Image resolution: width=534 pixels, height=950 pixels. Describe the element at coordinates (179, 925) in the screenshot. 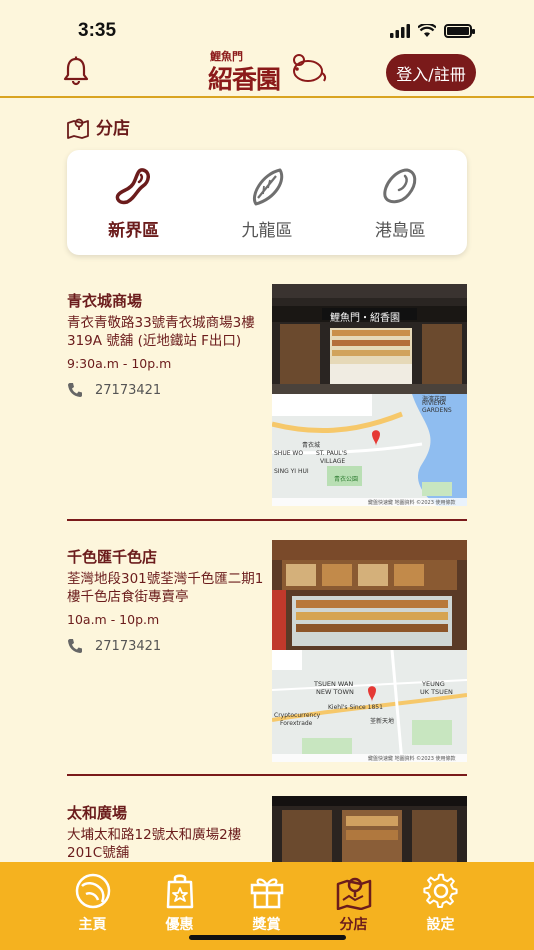

I see `tab-label: 優惠` at that location.